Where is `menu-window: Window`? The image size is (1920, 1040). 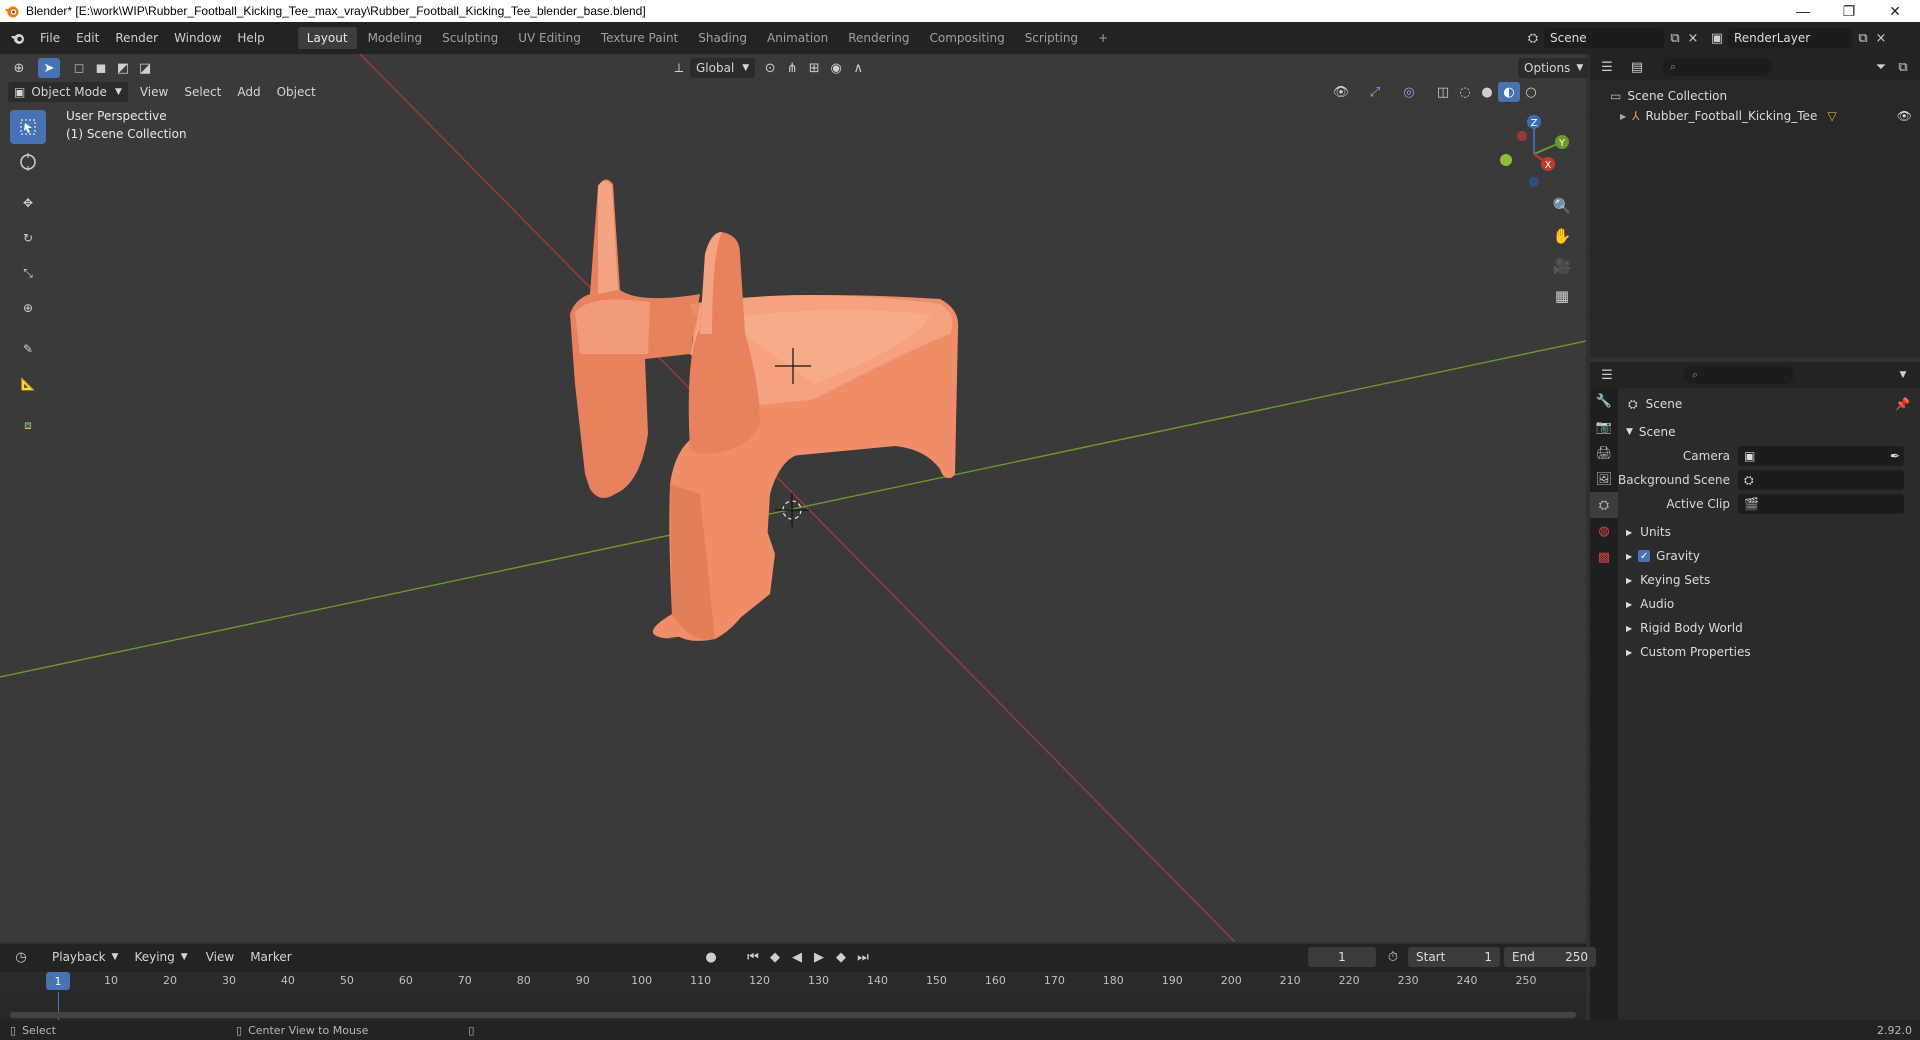 menu-window: Window is located at coordinates (197, 38).